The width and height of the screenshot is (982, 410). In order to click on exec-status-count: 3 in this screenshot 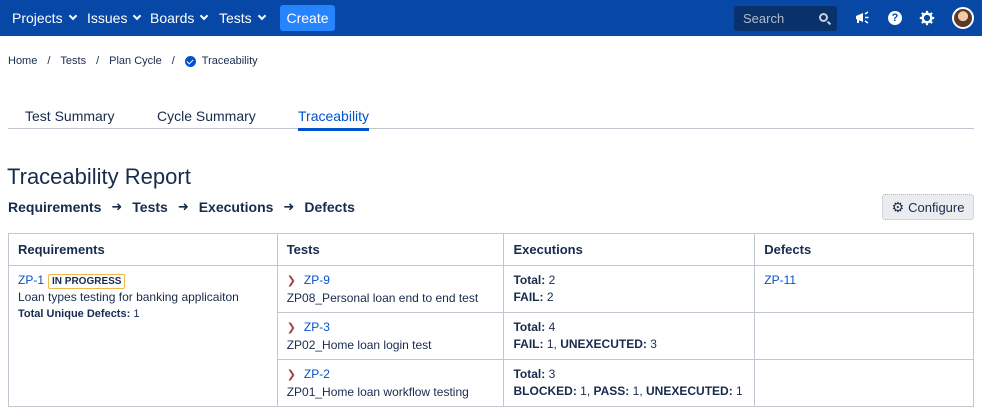, I will do `click(653, 344)`.